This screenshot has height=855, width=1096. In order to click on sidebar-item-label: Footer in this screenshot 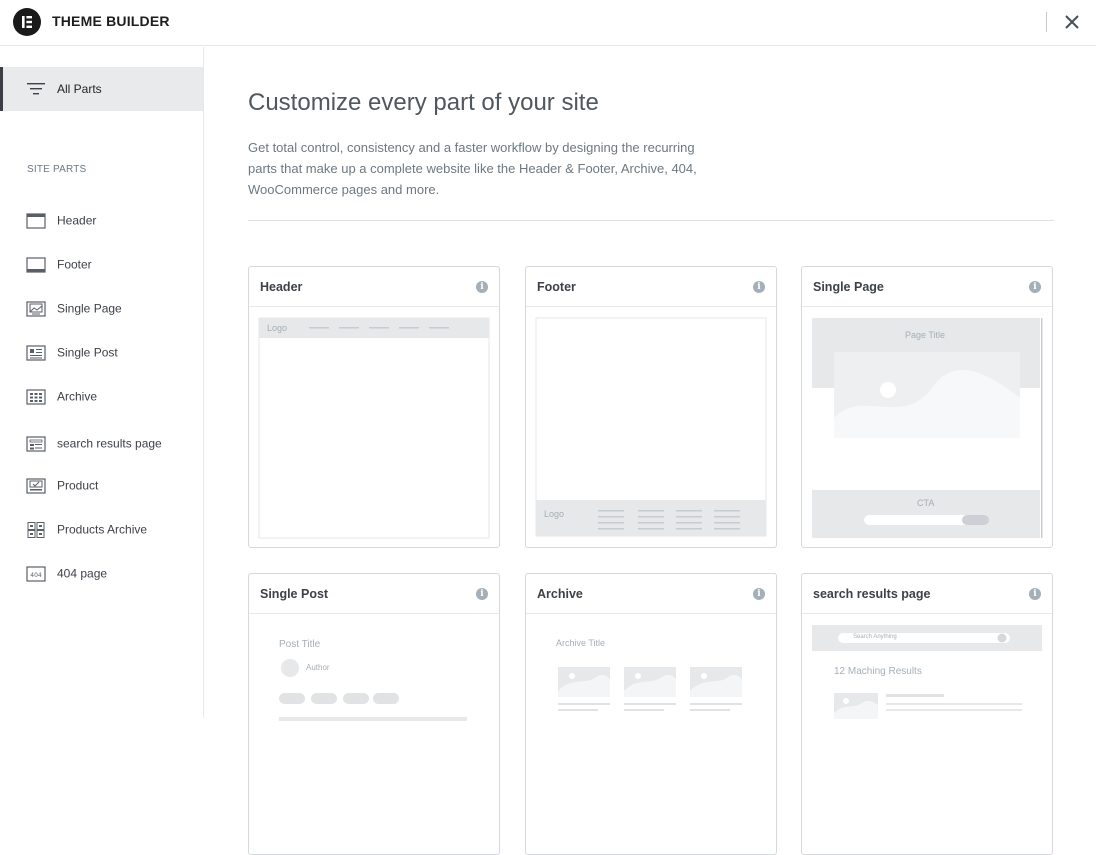, I will do `click(74, 264)`.